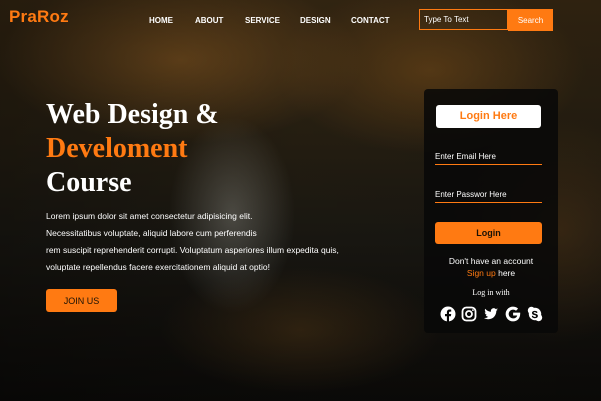 The height and width of the screenshot is (401, 601). Describe the element at coordinates (209, 20) in the screenshot. I see `nav-item-about: ABOUT` at that location.